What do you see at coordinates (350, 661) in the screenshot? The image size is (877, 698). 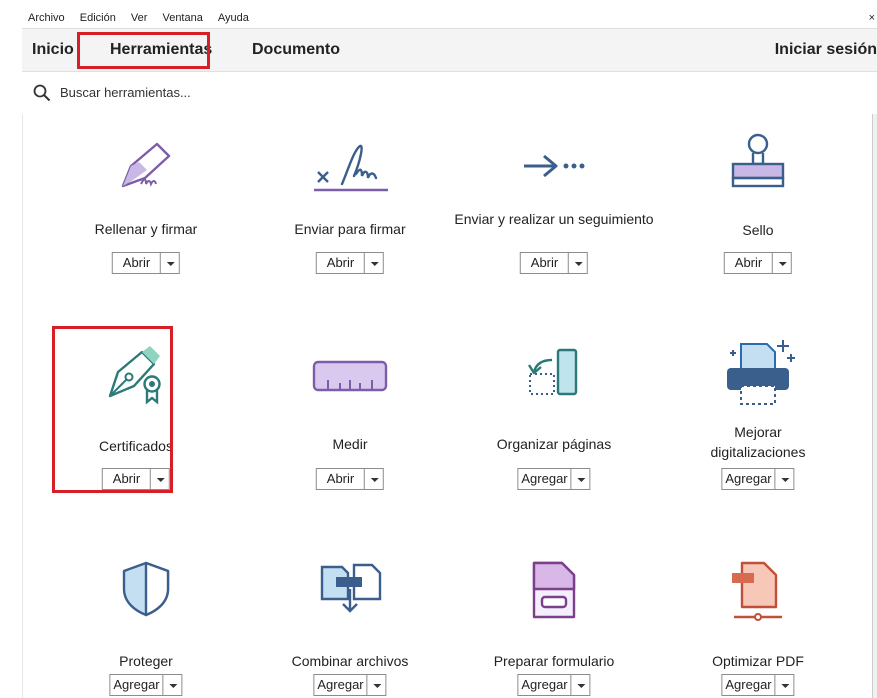 I see `tool-name: Combinar archivos` at bounding box center [350, 661].